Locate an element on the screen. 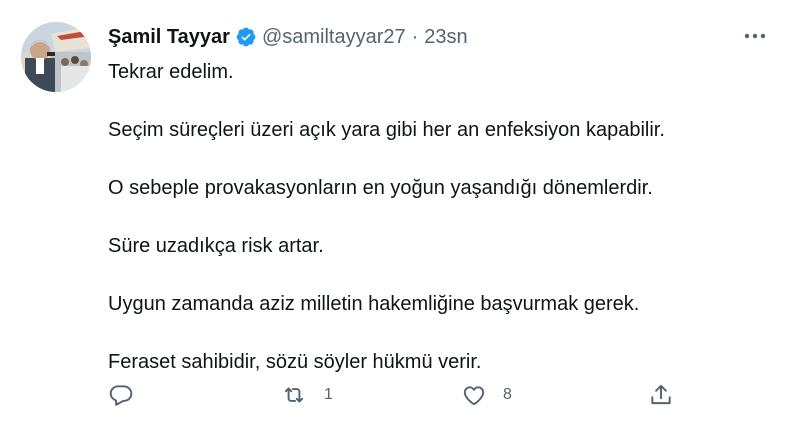  share-button is located at coordinates (661, 395).